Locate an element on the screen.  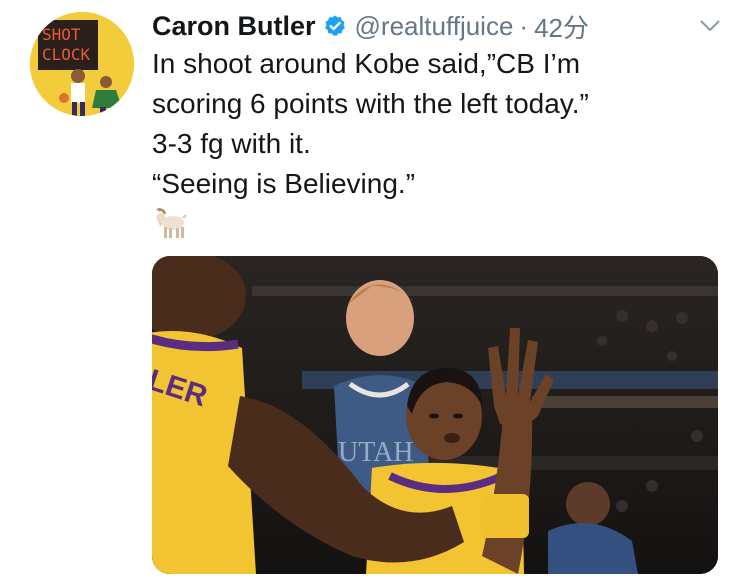
tweet-timestamp: 42分 is located at coordinates (561, 26).